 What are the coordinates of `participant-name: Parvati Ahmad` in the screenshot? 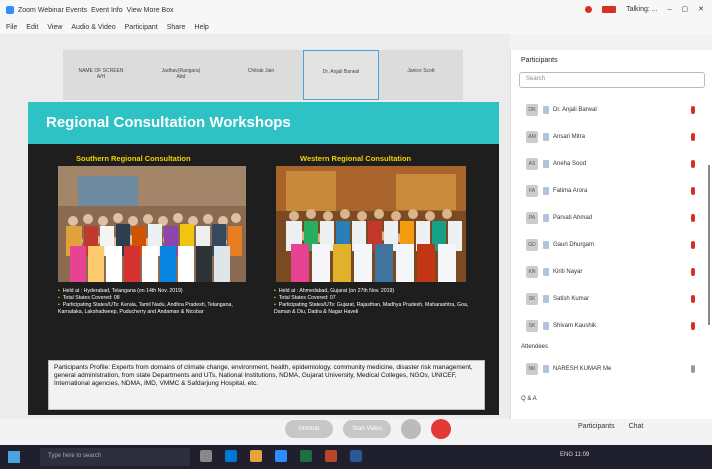 It's located at (573, 217).